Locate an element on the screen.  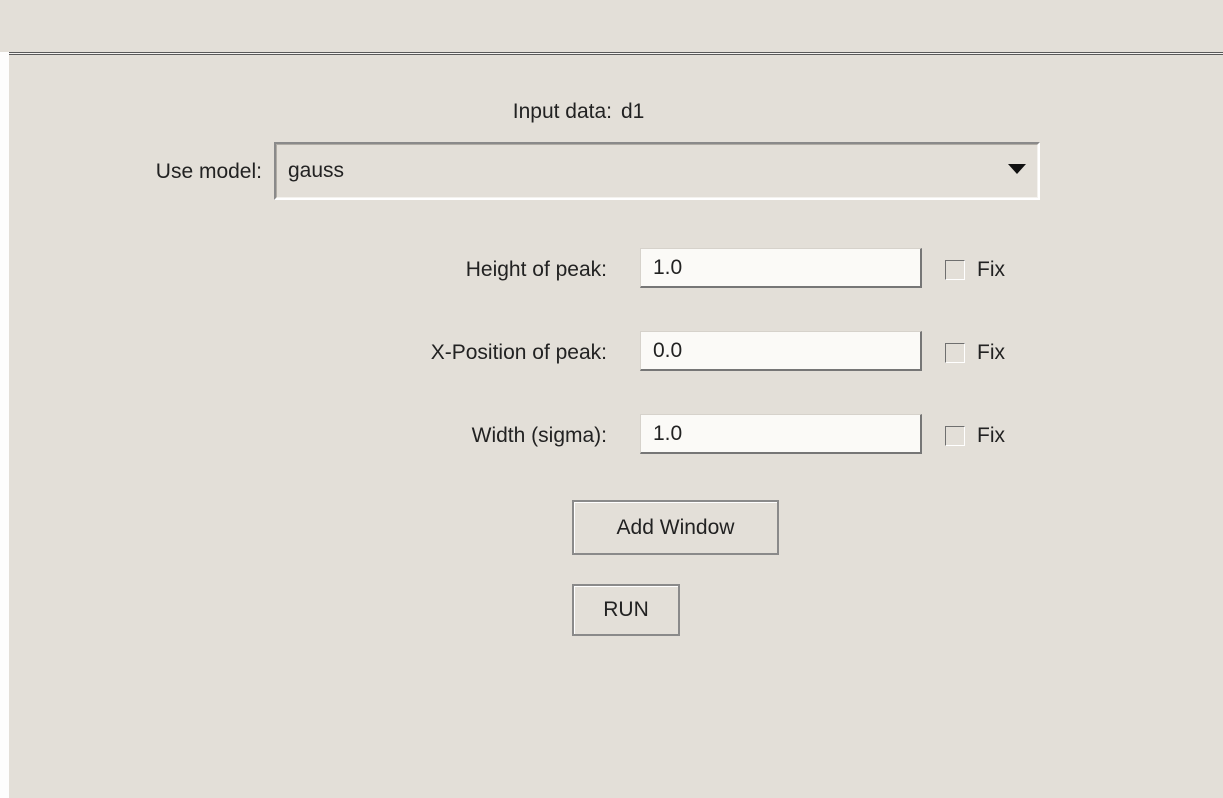
top-panel is located at coordinates (611, 26).